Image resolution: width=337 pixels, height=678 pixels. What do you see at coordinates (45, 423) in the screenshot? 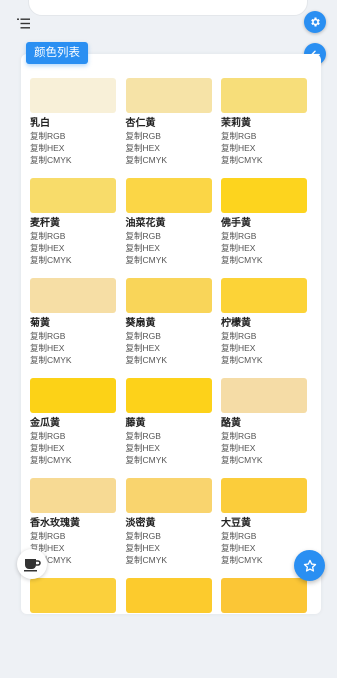
I see `color-name: 金瓜黄` at bounding box center [45, 423].